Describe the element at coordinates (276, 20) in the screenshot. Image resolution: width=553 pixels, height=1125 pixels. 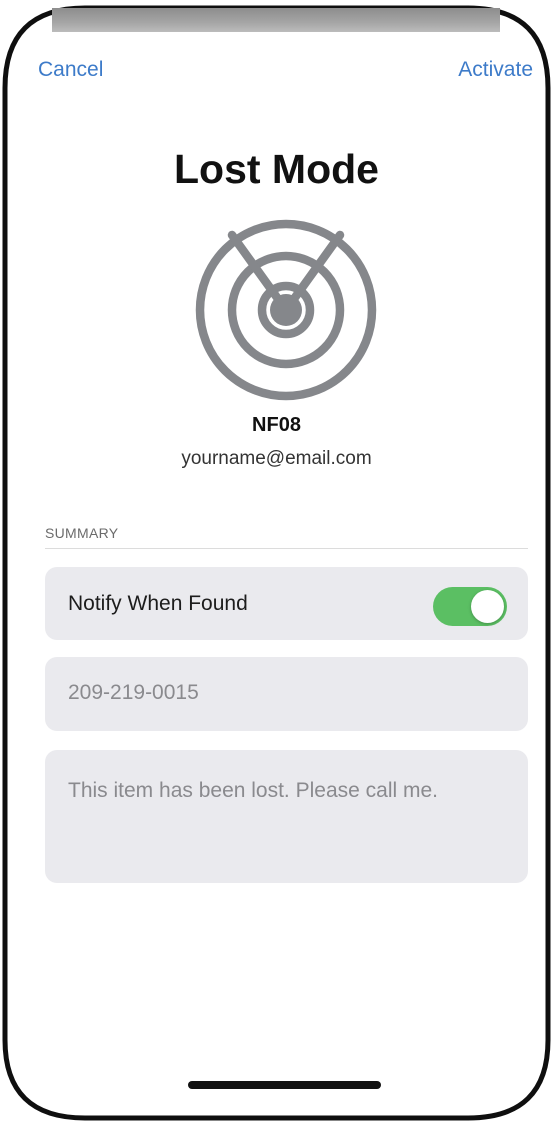
I see `status-bar-strip` at that location.